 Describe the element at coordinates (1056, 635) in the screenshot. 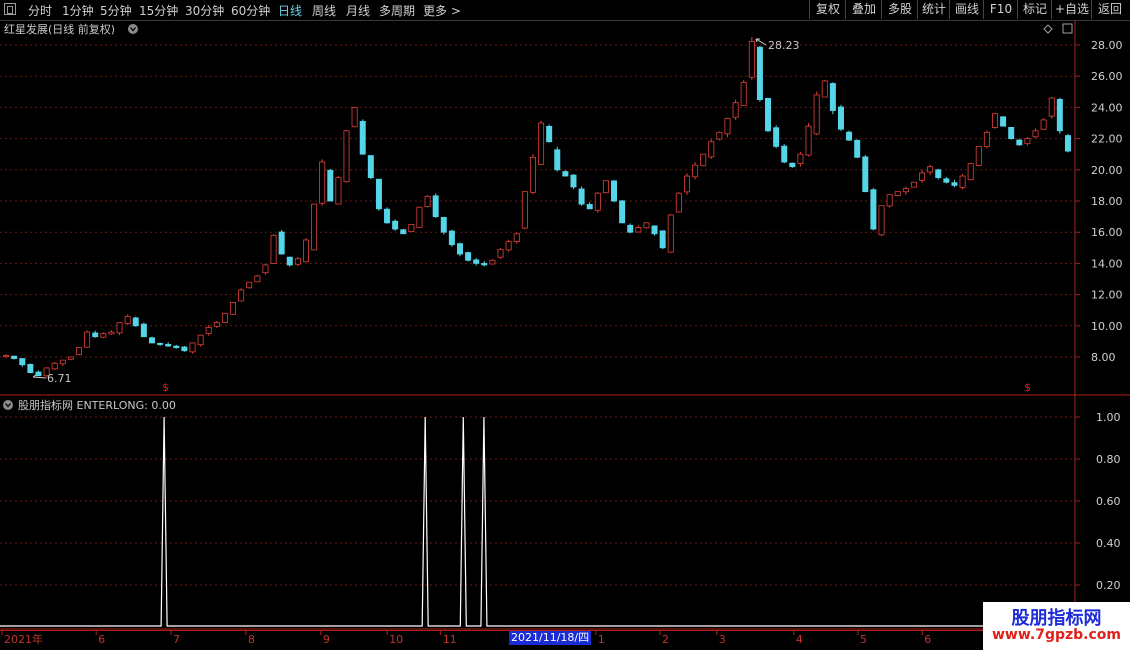

I see `watermark-url: www.7gpzb.com` at that location.